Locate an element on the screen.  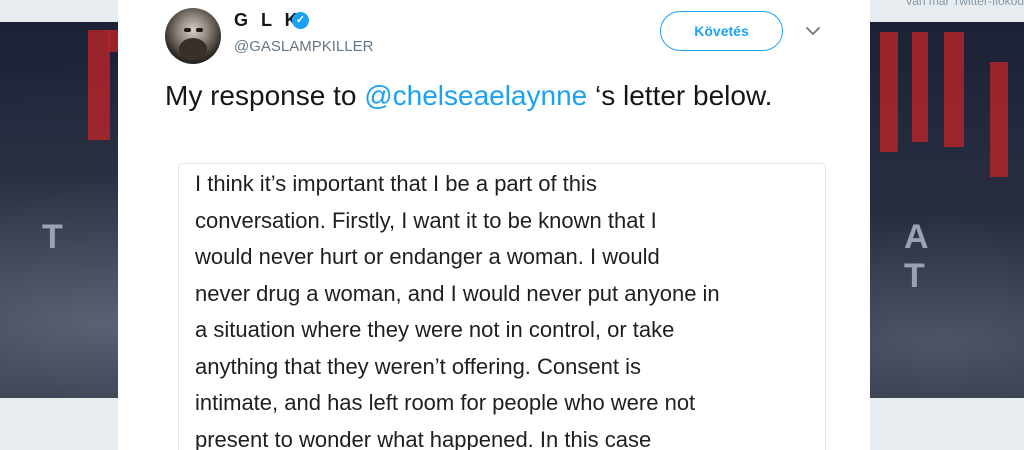
banner-letter-left: T is located at coordinates (54, 237).